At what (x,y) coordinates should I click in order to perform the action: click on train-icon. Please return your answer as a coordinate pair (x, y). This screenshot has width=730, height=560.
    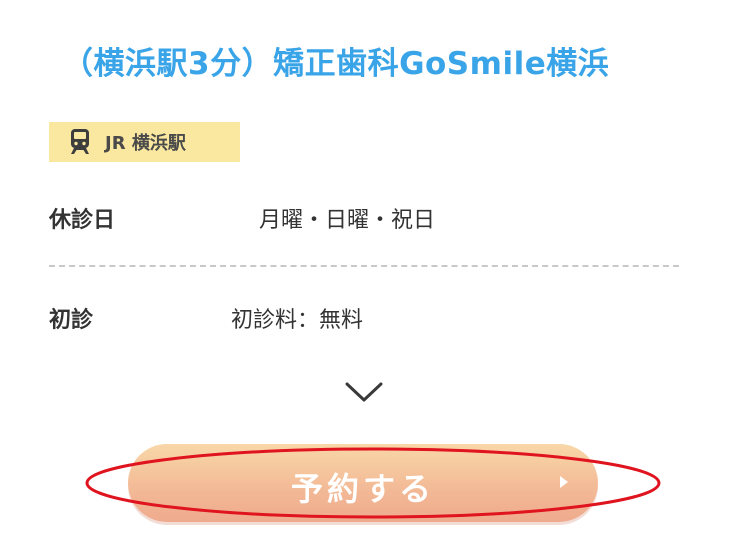
    Looking at the image, I should click on (80, 142).